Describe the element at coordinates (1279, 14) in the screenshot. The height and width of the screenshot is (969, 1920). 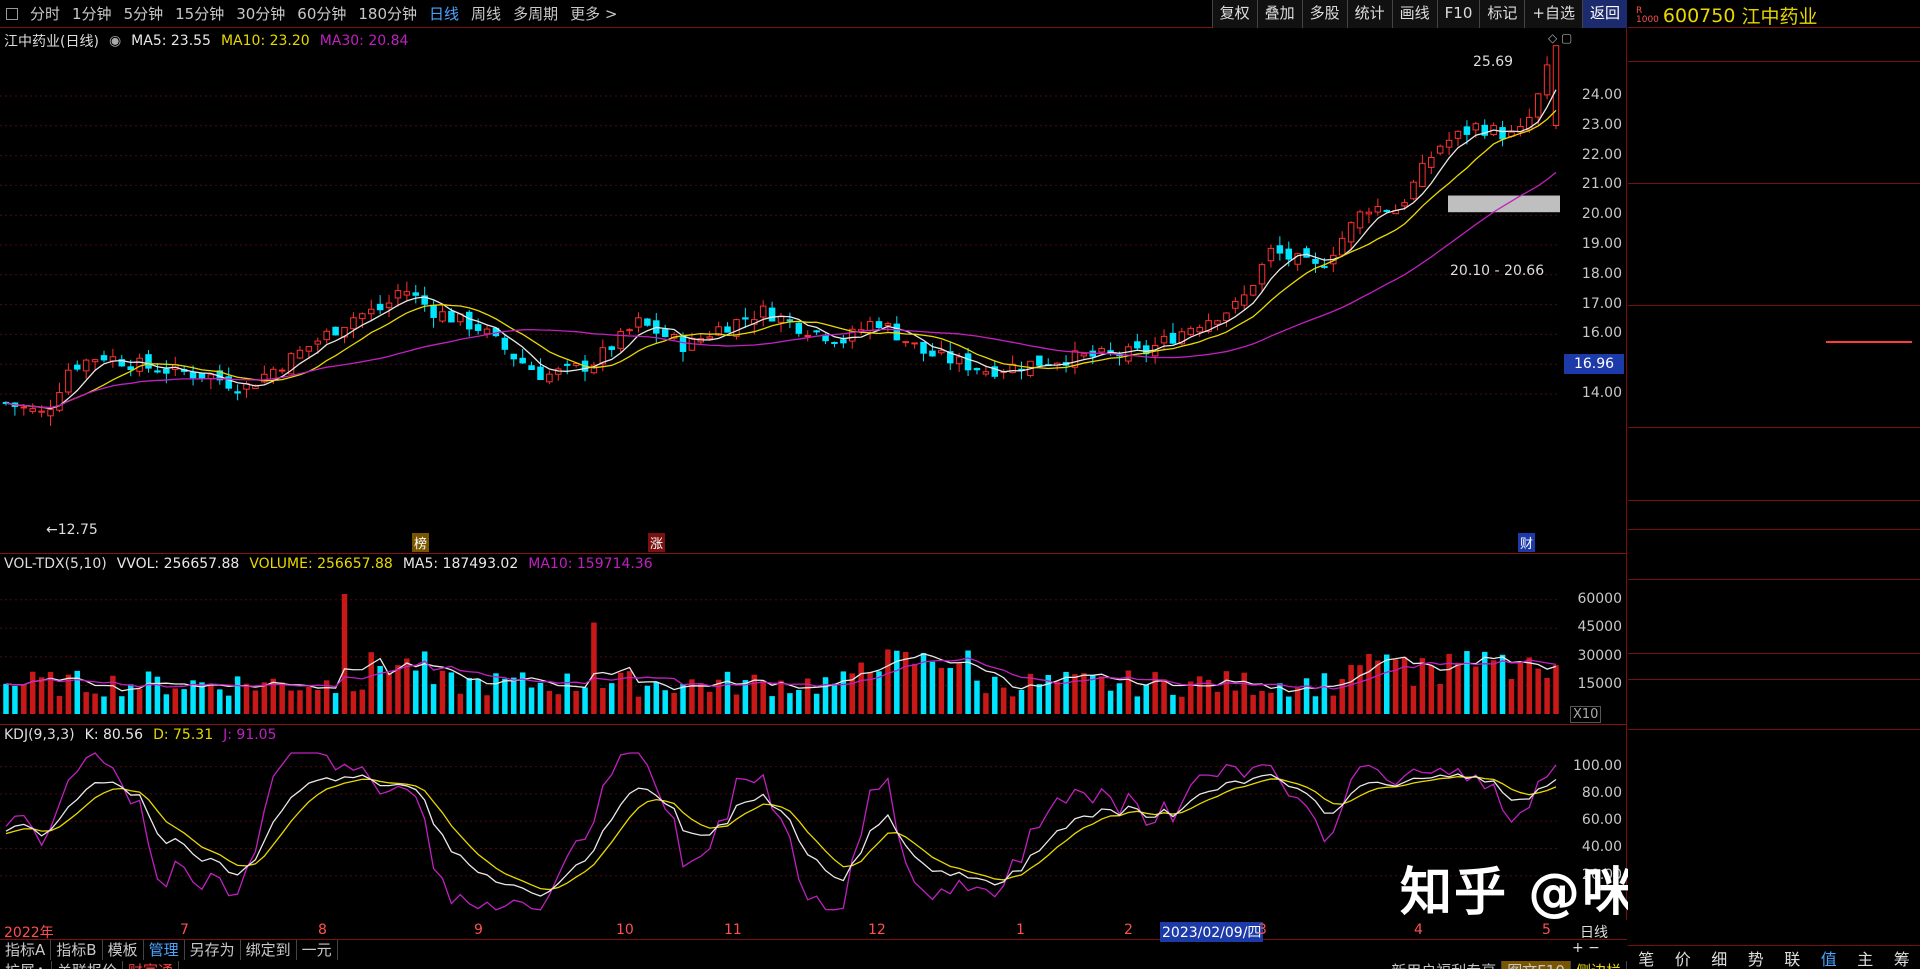
I see `toolbar-button: 叠加` at that location.